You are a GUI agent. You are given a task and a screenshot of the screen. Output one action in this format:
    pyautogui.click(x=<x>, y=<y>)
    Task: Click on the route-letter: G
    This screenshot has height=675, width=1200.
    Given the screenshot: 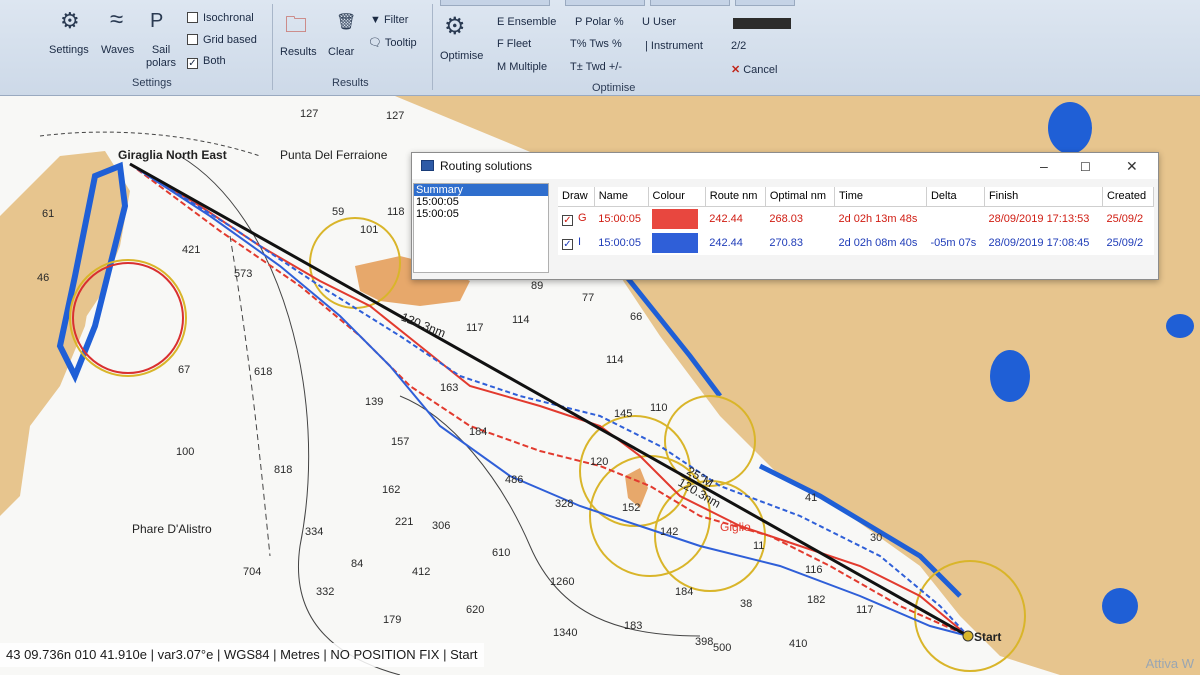 What is the action you would take?
    pyautogui.click(x=582, y=217)
    